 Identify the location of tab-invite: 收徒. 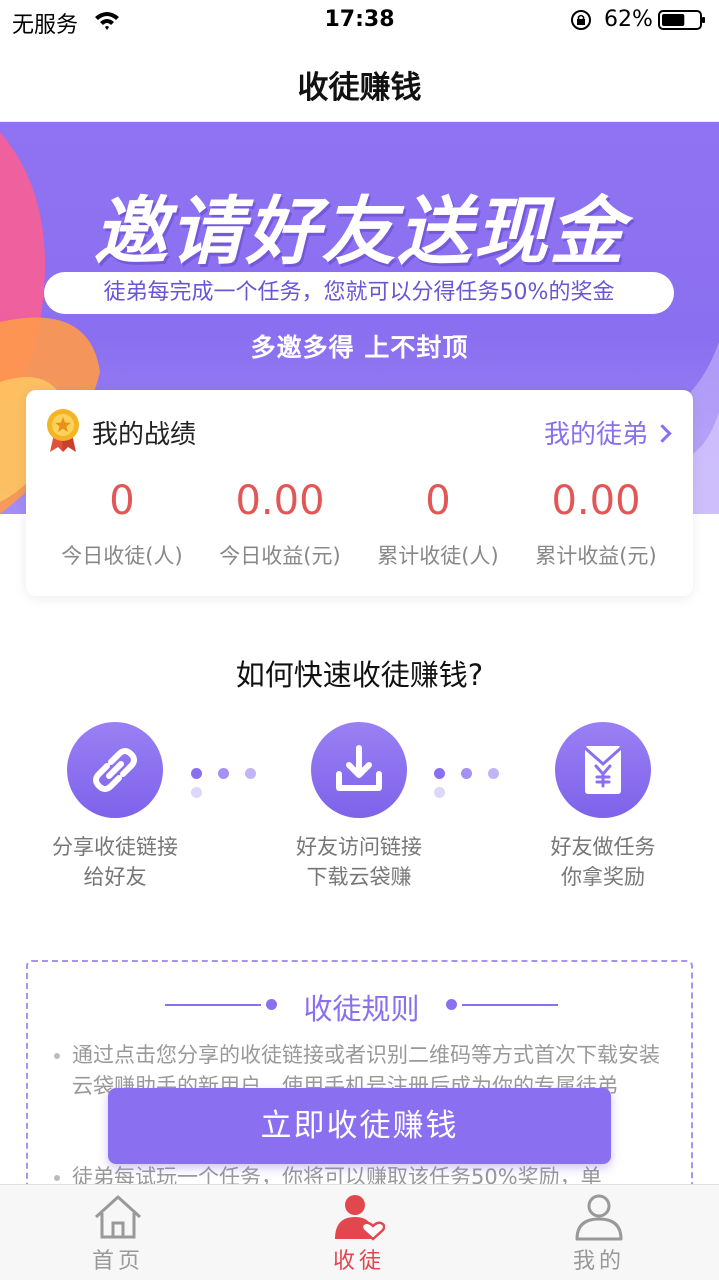
(359, 1232).